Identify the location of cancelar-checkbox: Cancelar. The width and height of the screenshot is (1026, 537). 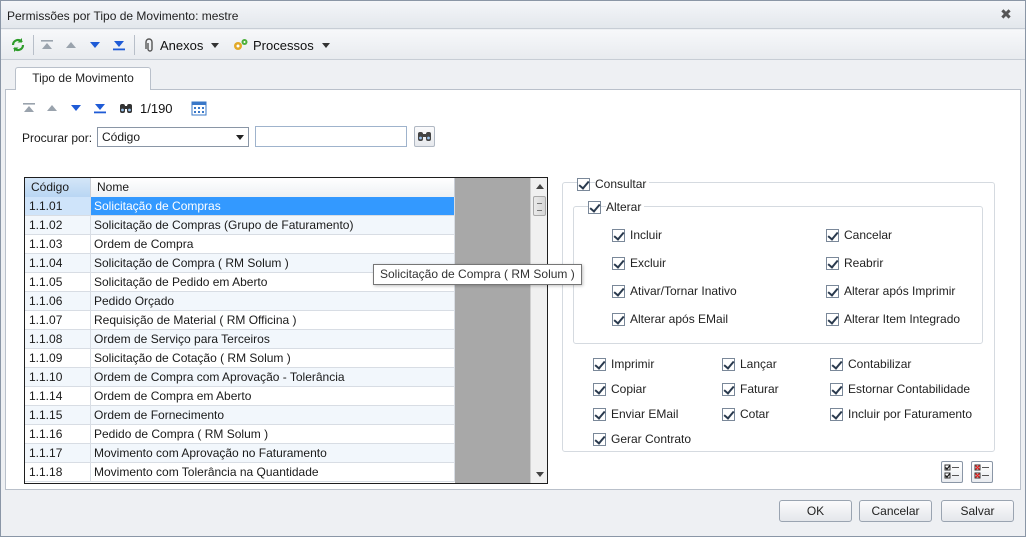
(861, 235).